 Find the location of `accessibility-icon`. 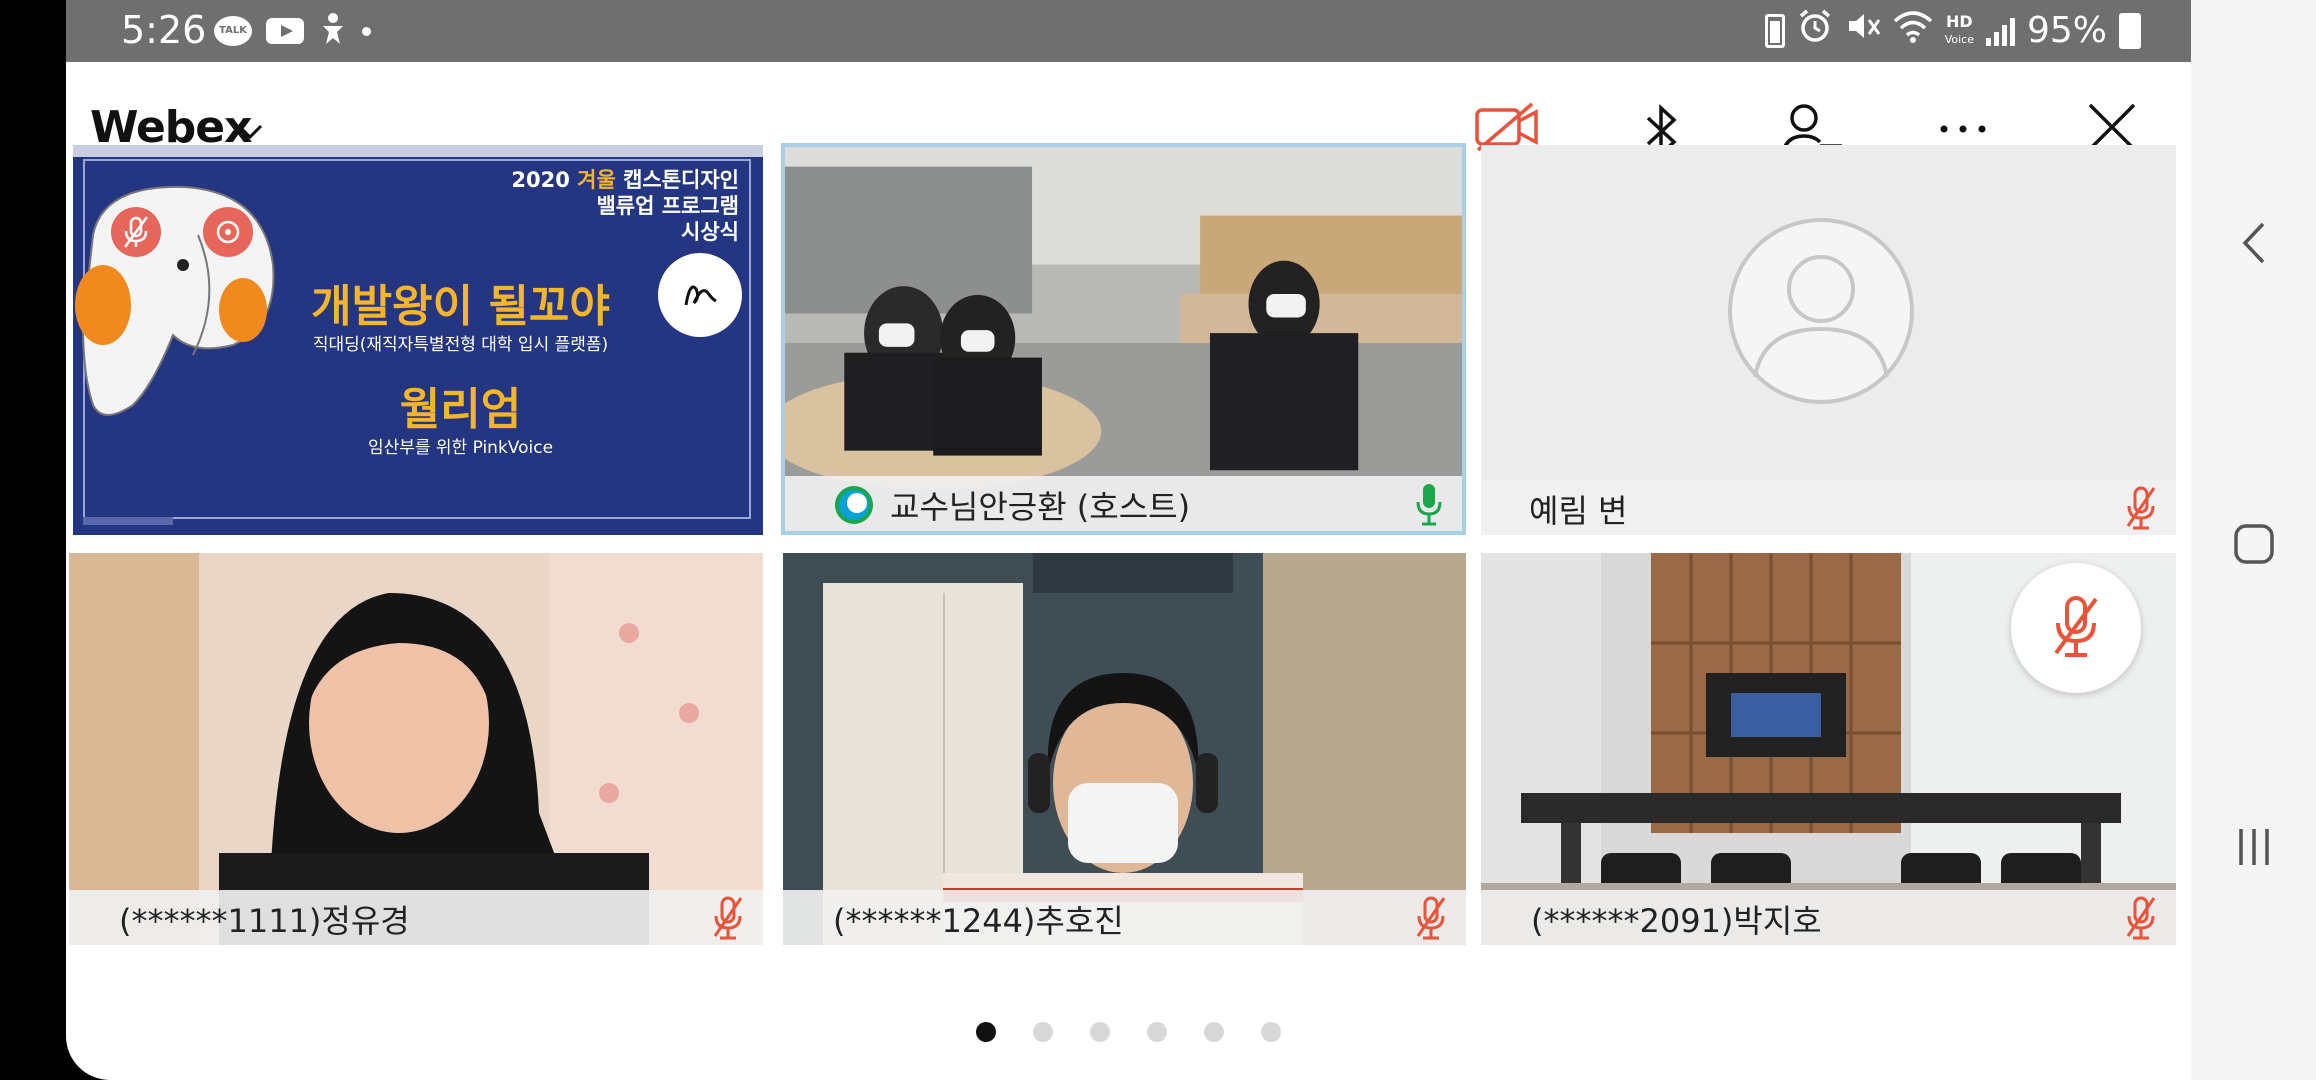

accessibility-icon is located at coordinates (333, 31).